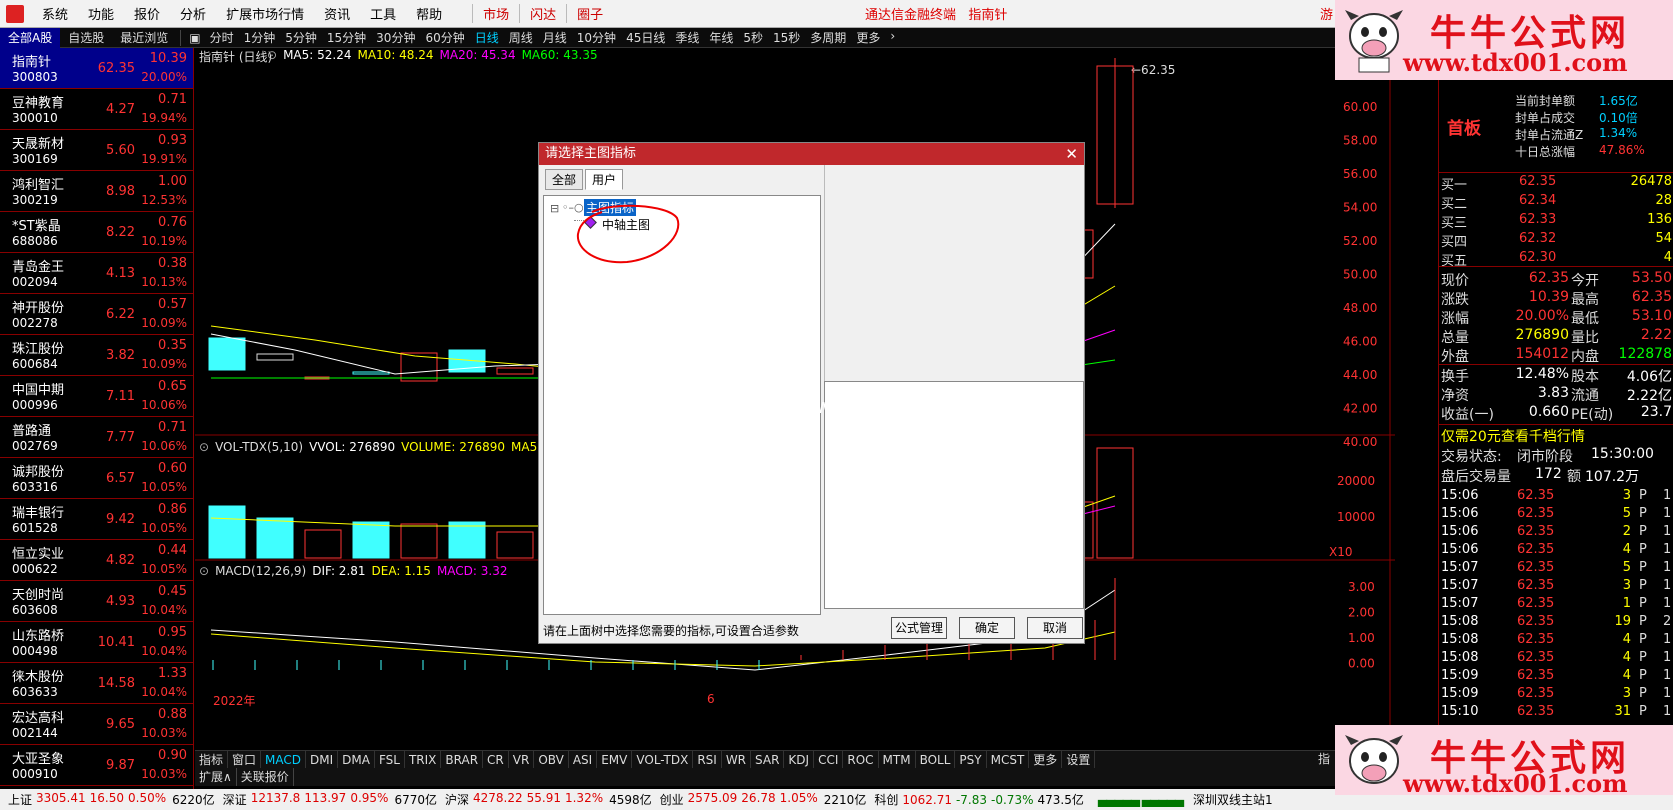  Describe the element at coordinates (222, 37) in the screenshot. I see `period-tab-0: 分时` at that location.